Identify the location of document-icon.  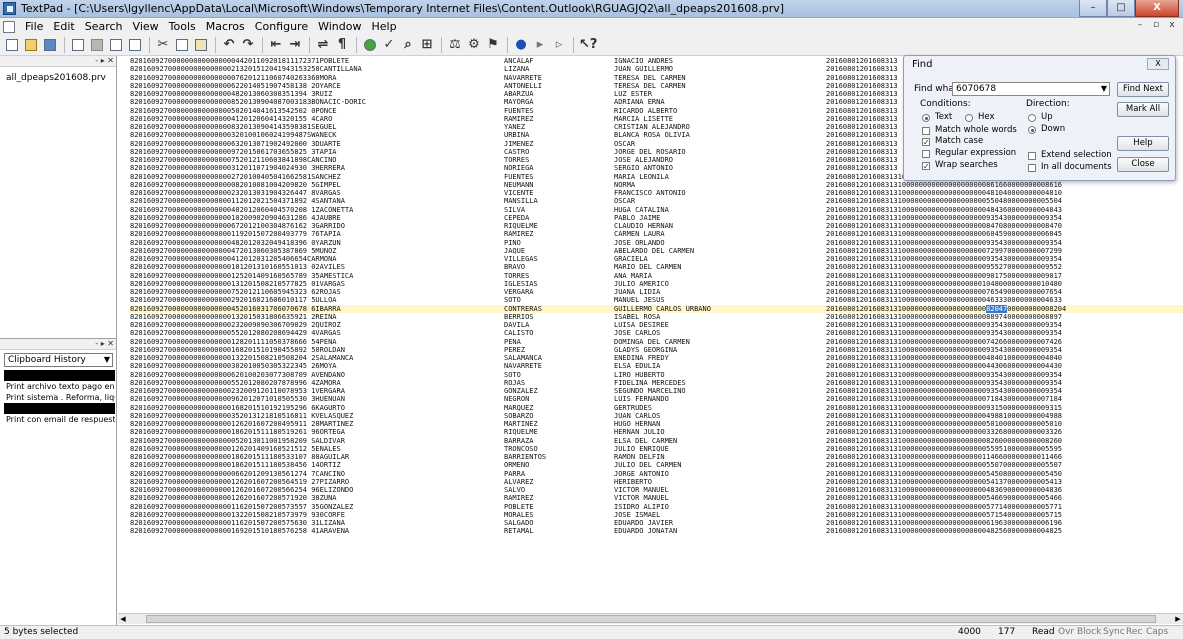
(9, 26).